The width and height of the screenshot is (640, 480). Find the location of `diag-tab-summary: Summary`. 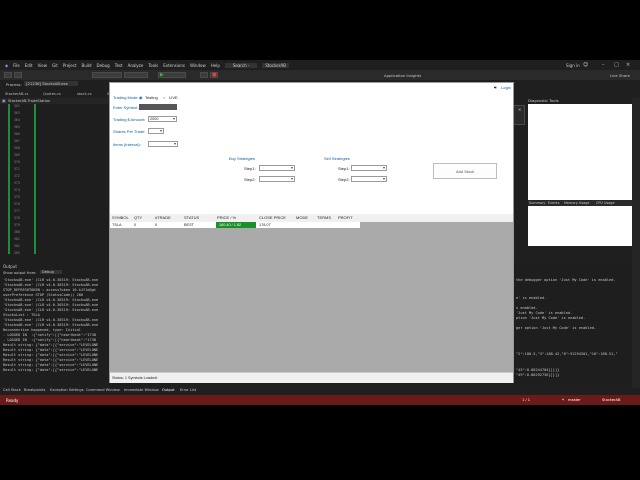

diag-tab-summary: Summary is located at coordinates (537, 203).